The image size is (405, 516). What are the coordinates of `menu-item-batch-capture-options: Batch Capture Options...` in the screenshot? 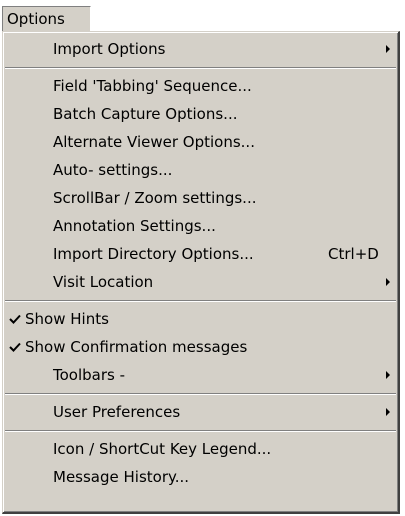 It's located at (200, 114).